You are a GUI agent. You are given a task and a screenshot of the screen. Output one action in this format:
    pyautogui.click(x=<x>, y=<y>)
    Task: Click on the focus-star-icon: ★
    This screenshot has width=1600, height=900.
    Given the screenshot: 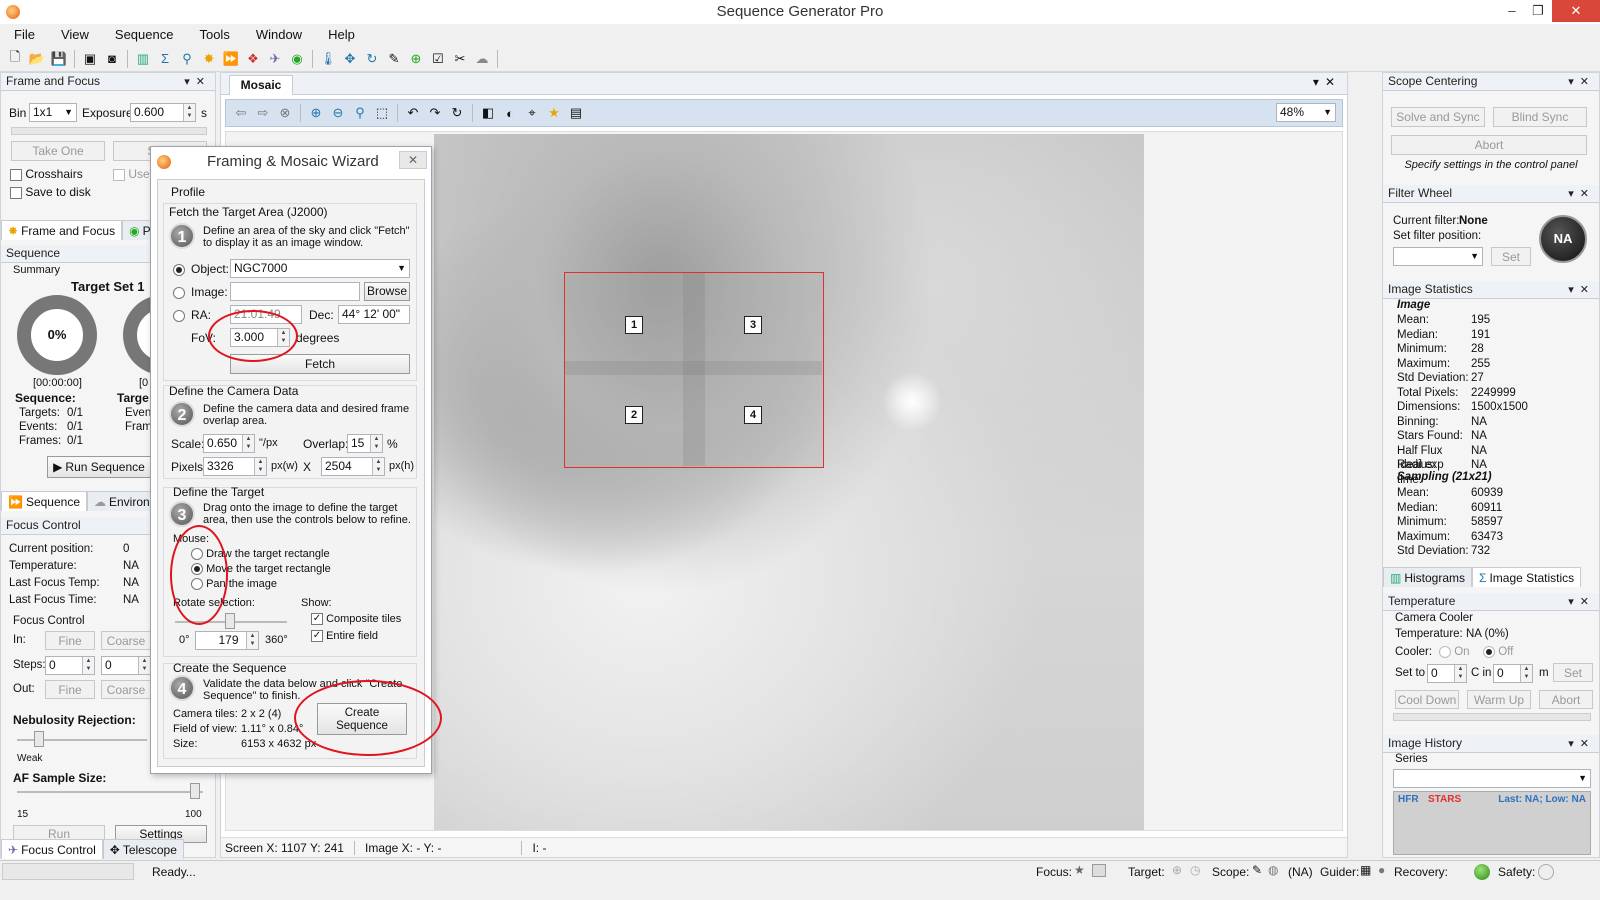 What is the action you would take?
    pyautogui.click(x=1079, y=870)
    